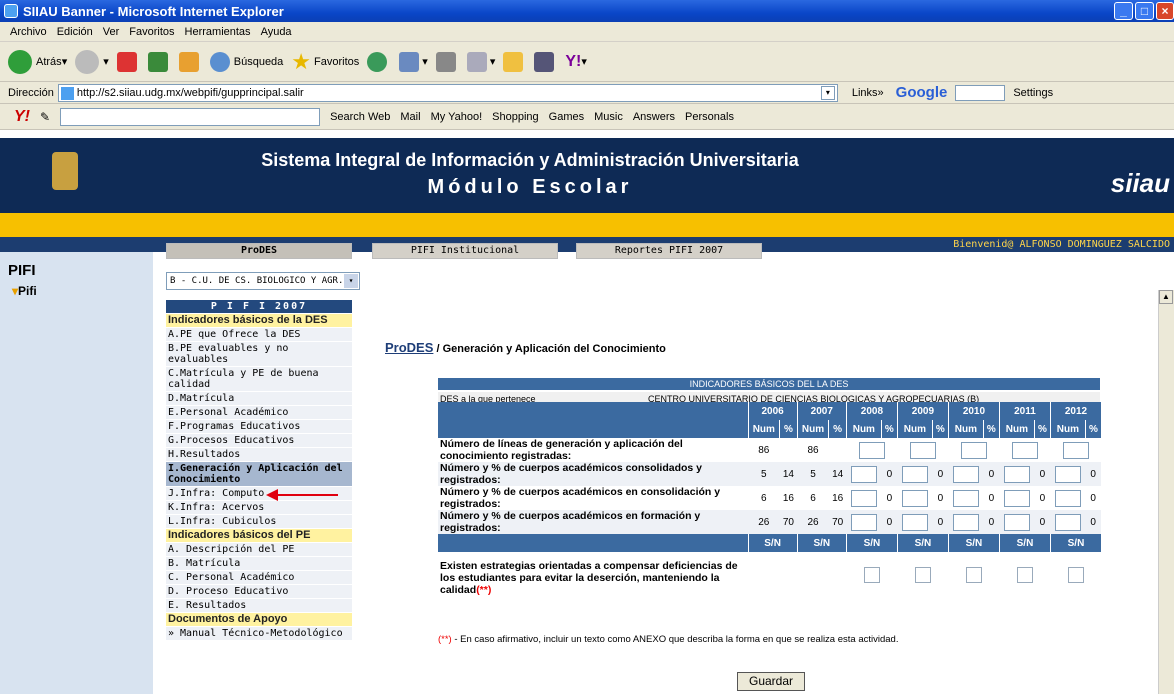  Describe the element at coordinates (259, 427) in the screenshot. I see `menu-item: F.Programas Educativos` at that location.